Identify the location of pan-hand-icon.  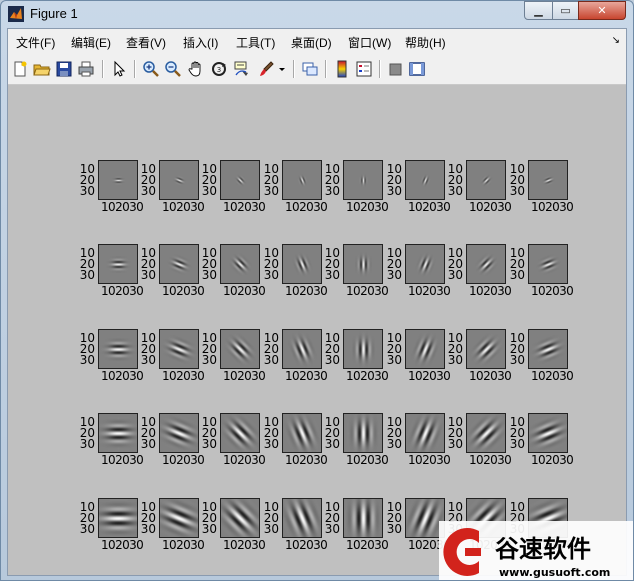
(194, 69).